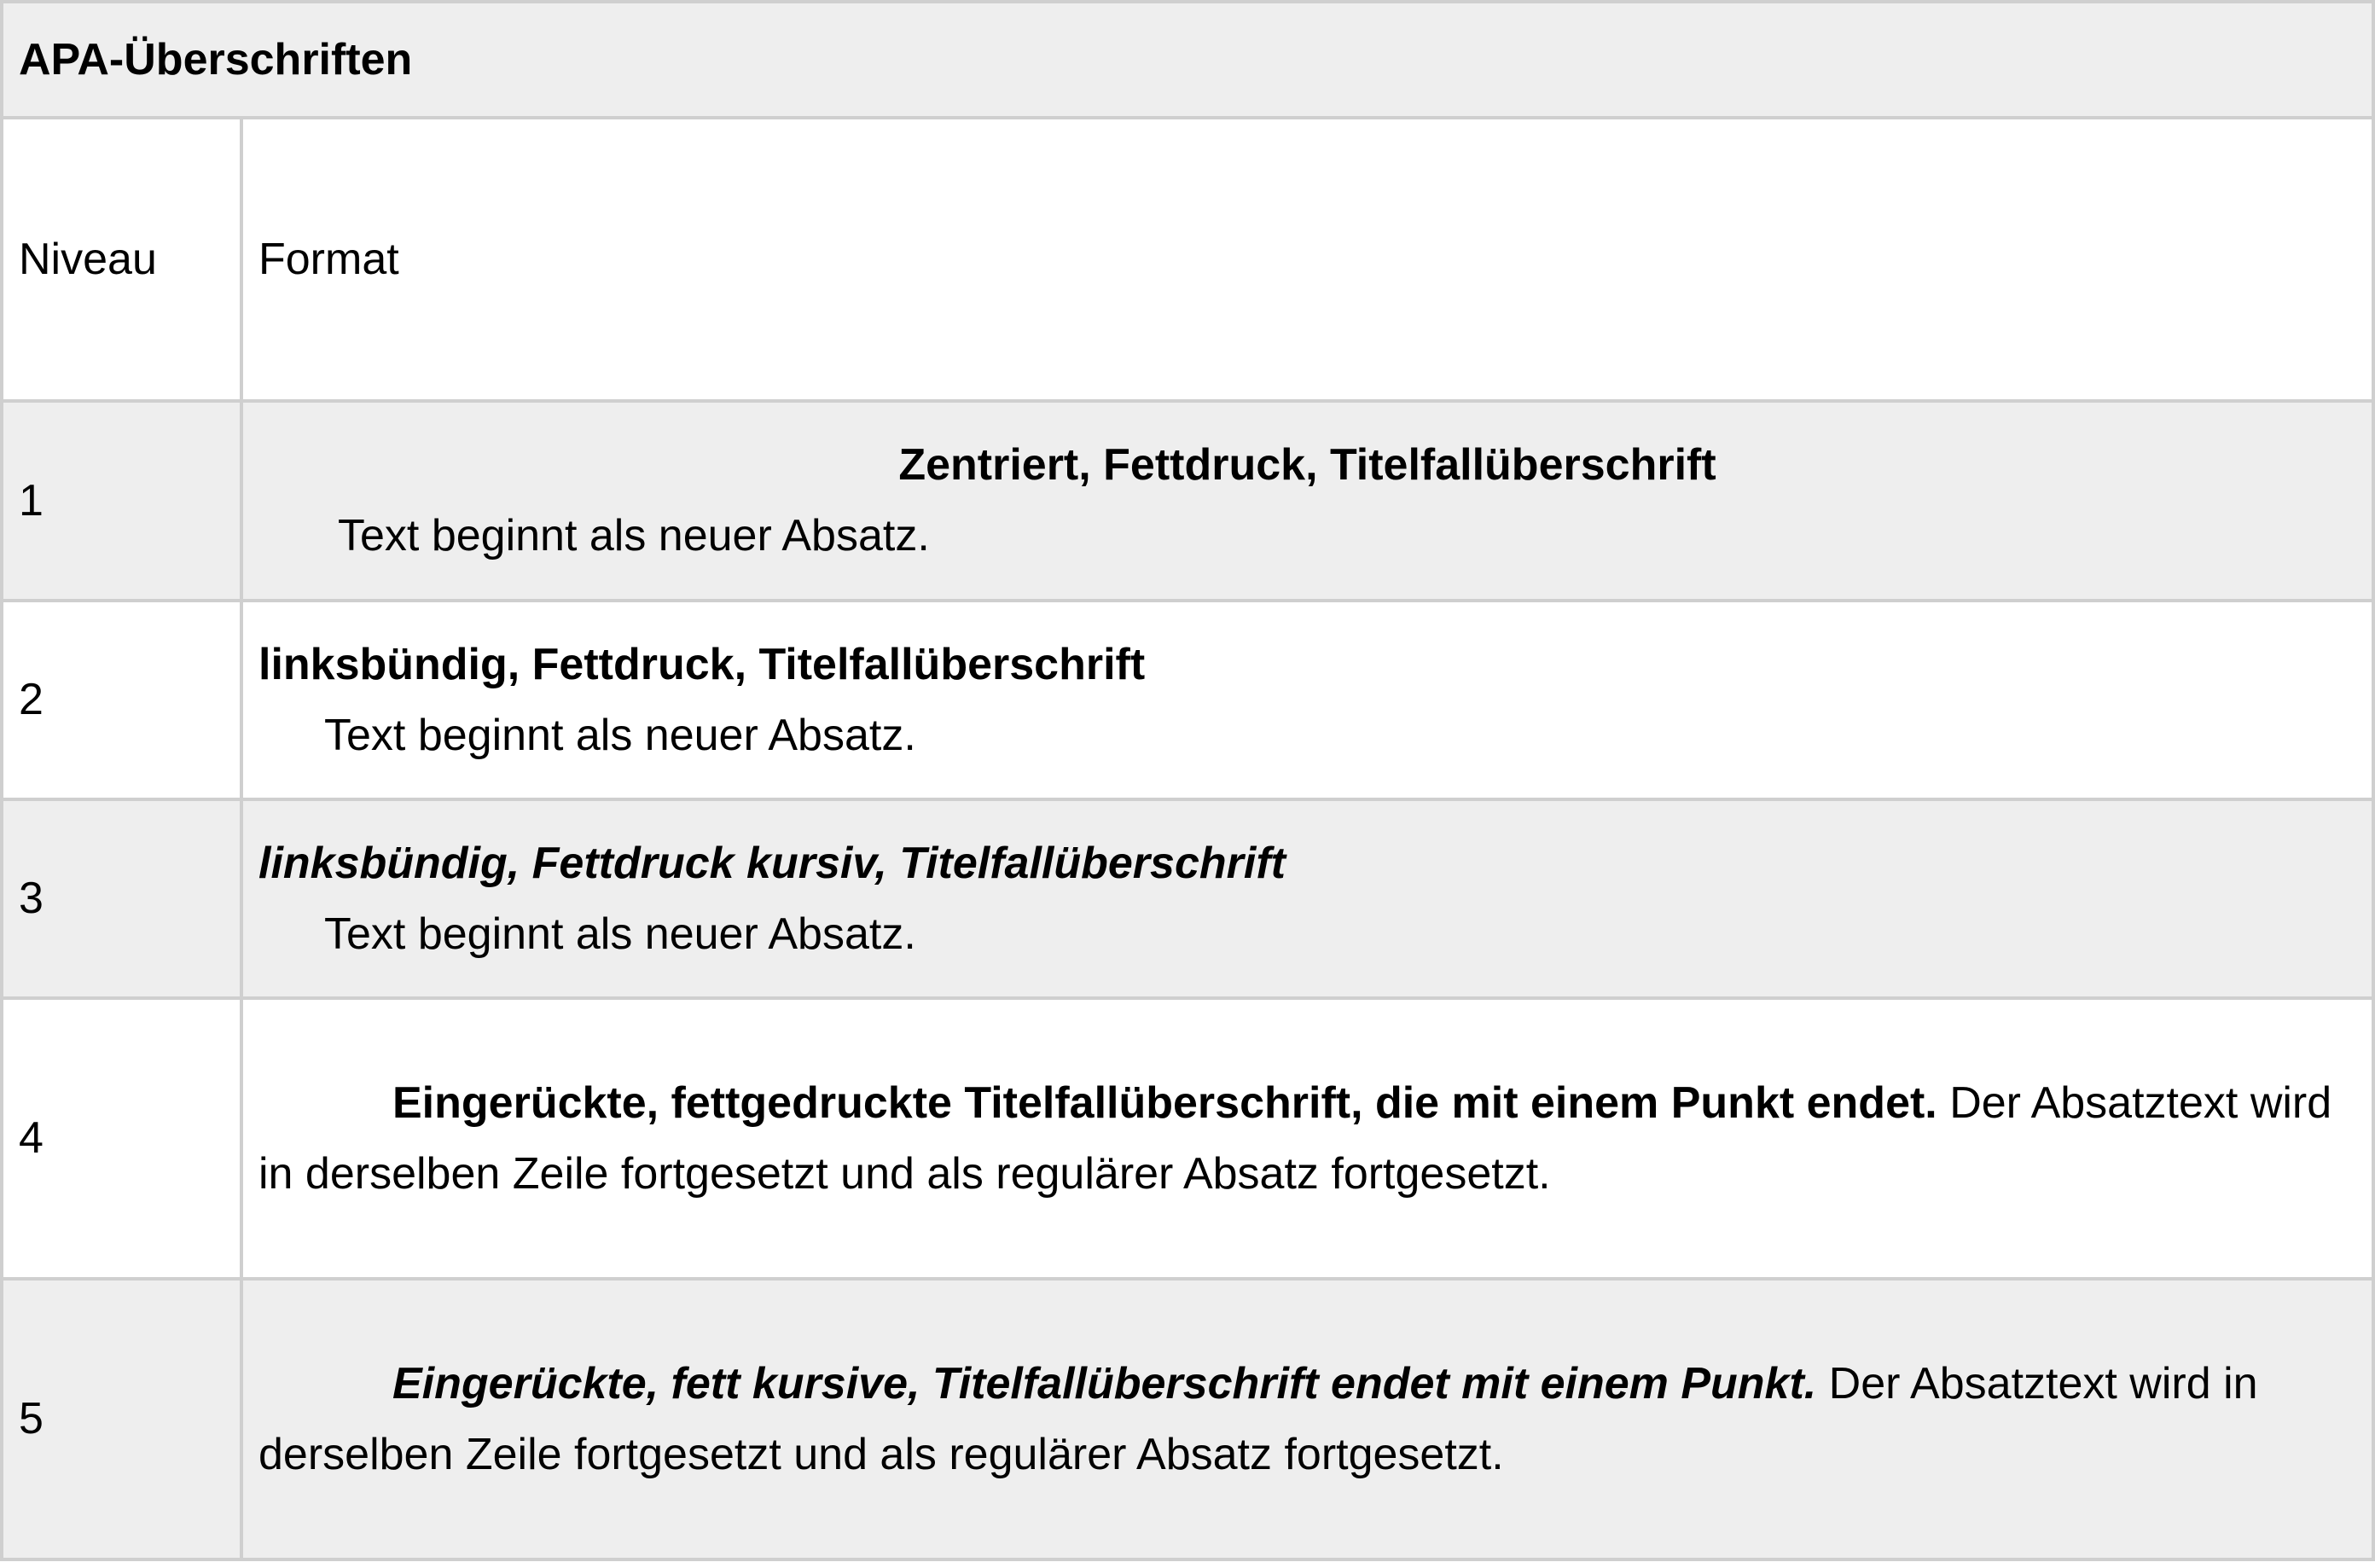 The image size is (2375, 1568). Describe the element at coordinates (121, 259) in the screenshot. I see `header-level: Niveau` at that location.